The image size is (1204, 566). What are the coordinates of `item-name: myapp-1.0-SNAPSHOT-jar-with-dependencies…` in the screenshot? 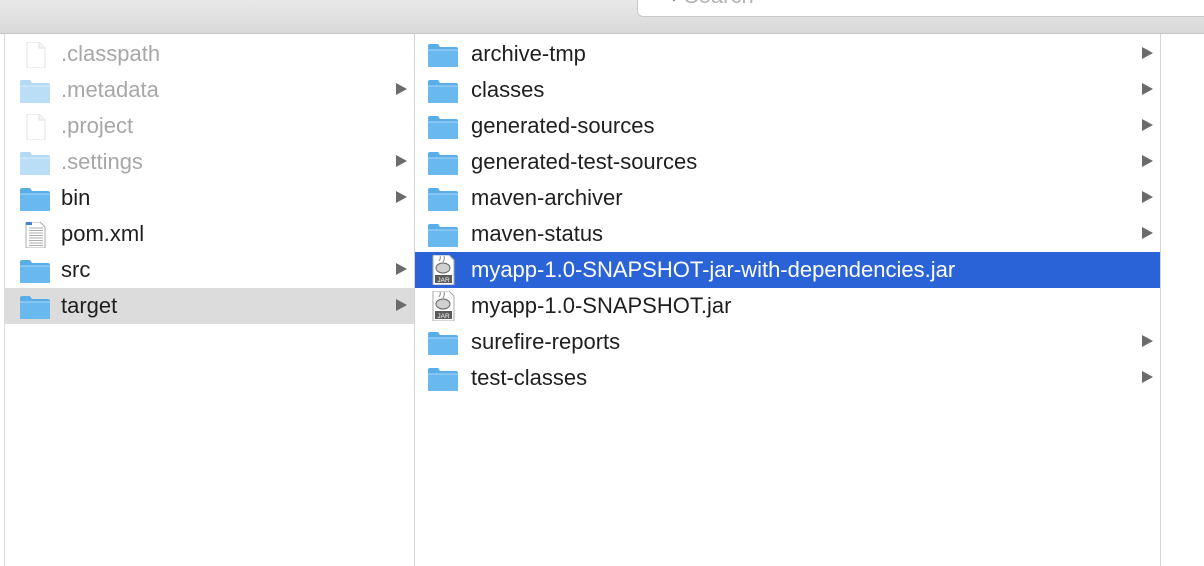 It's located at (713, 269).